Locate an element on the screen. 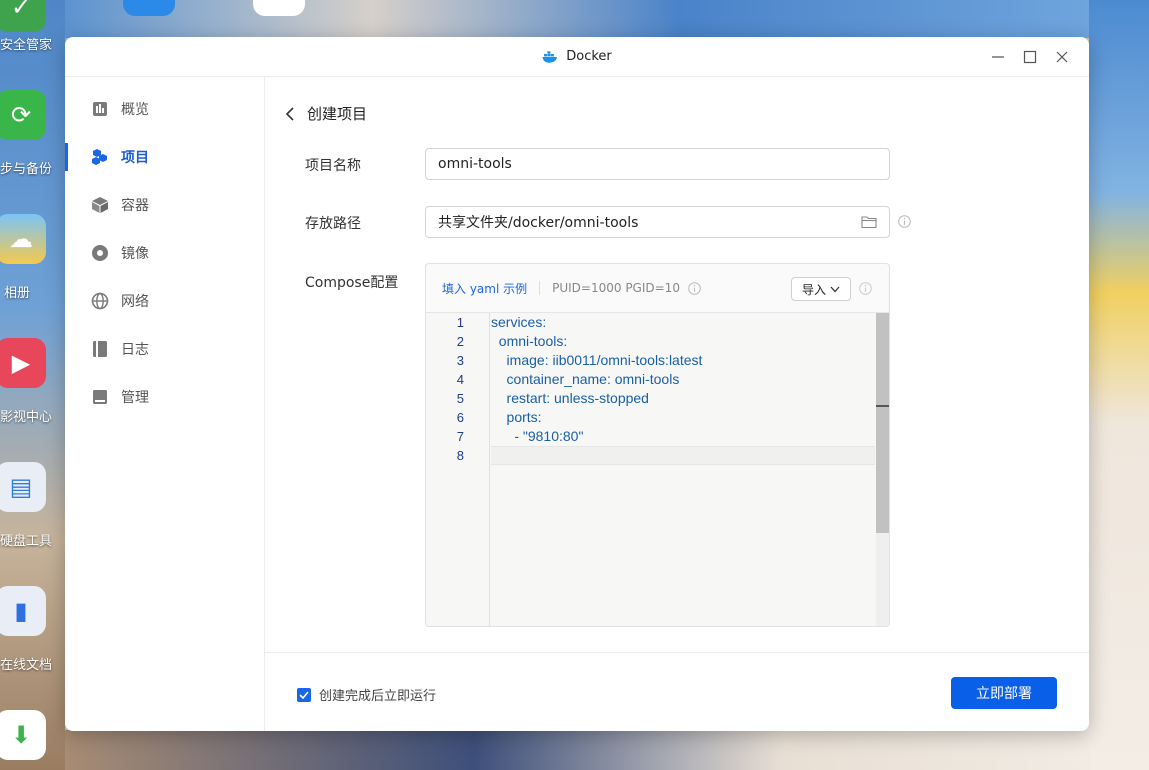 The image size is (1149, 770). code-line: restart: unless-stopped is located at coordinates (570, 398).